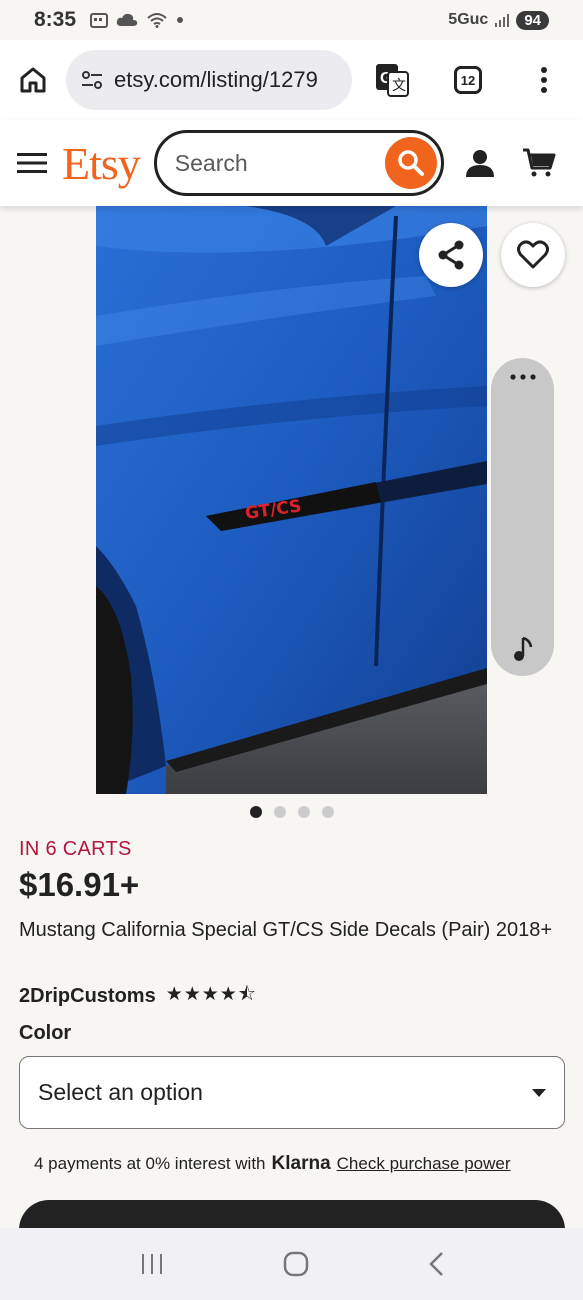  I want to click on system-navigation-bar, so click(291, 1264).